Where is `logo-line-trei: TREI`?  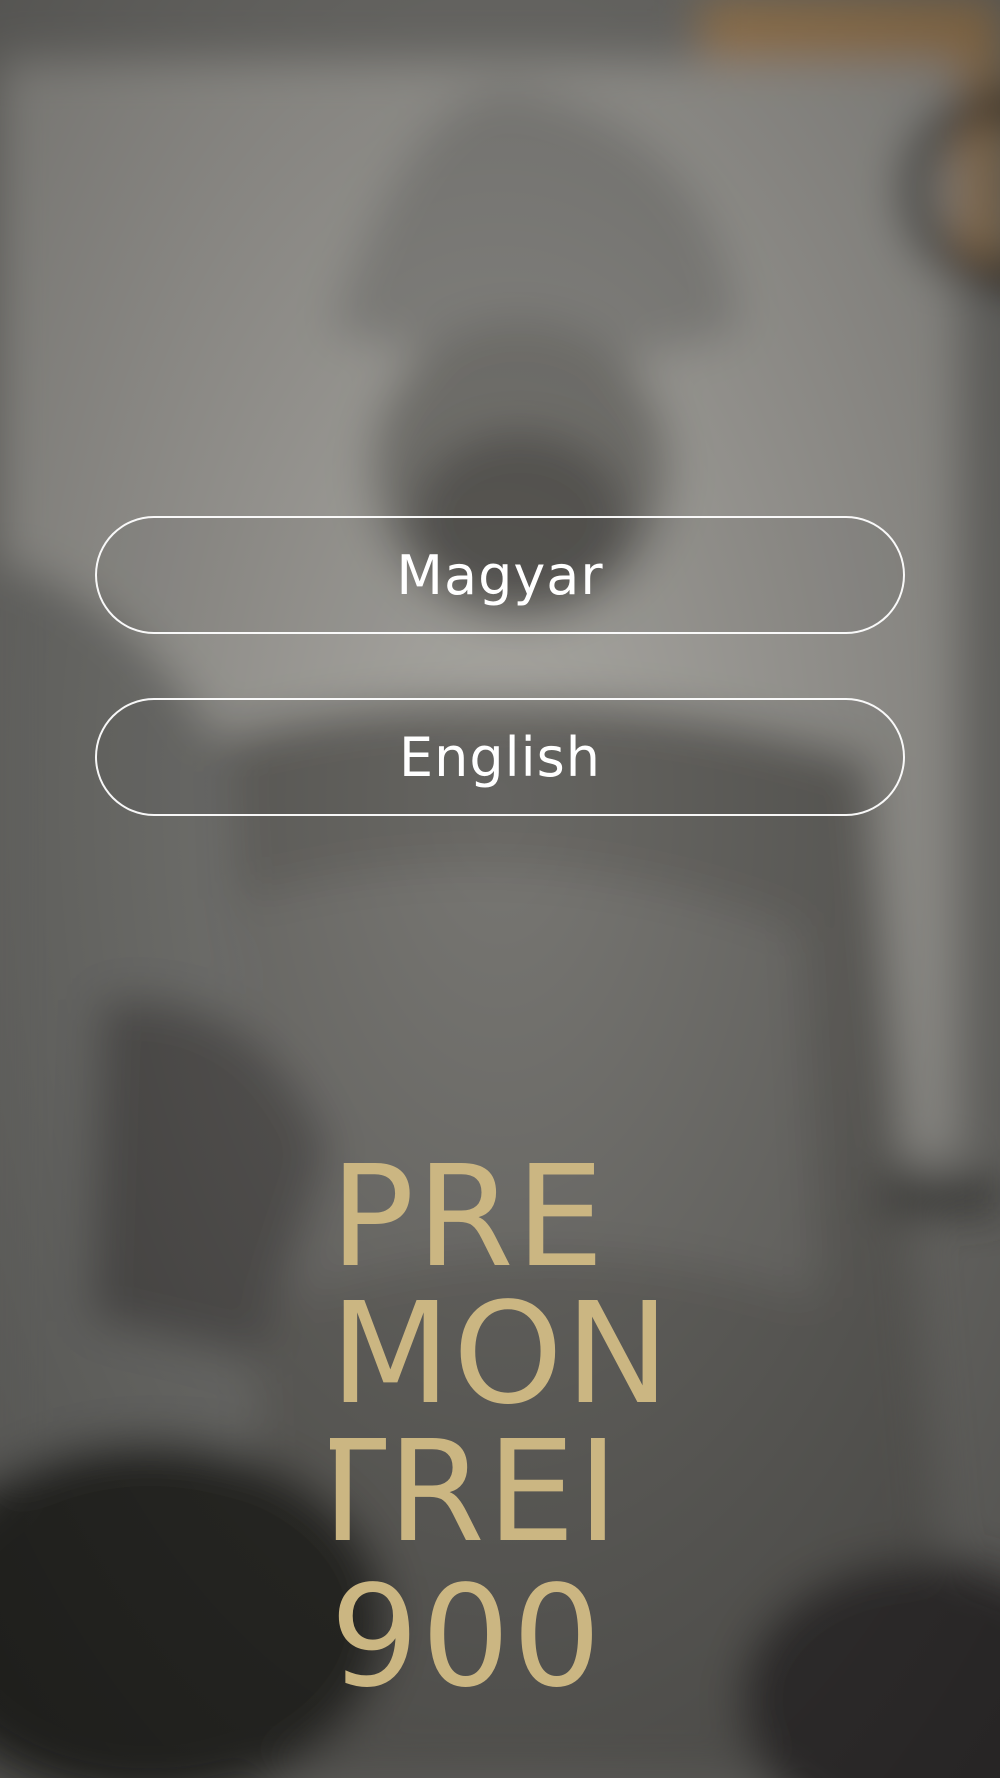
logo-line-trei: TREI is located at coordinates (475, 1492).